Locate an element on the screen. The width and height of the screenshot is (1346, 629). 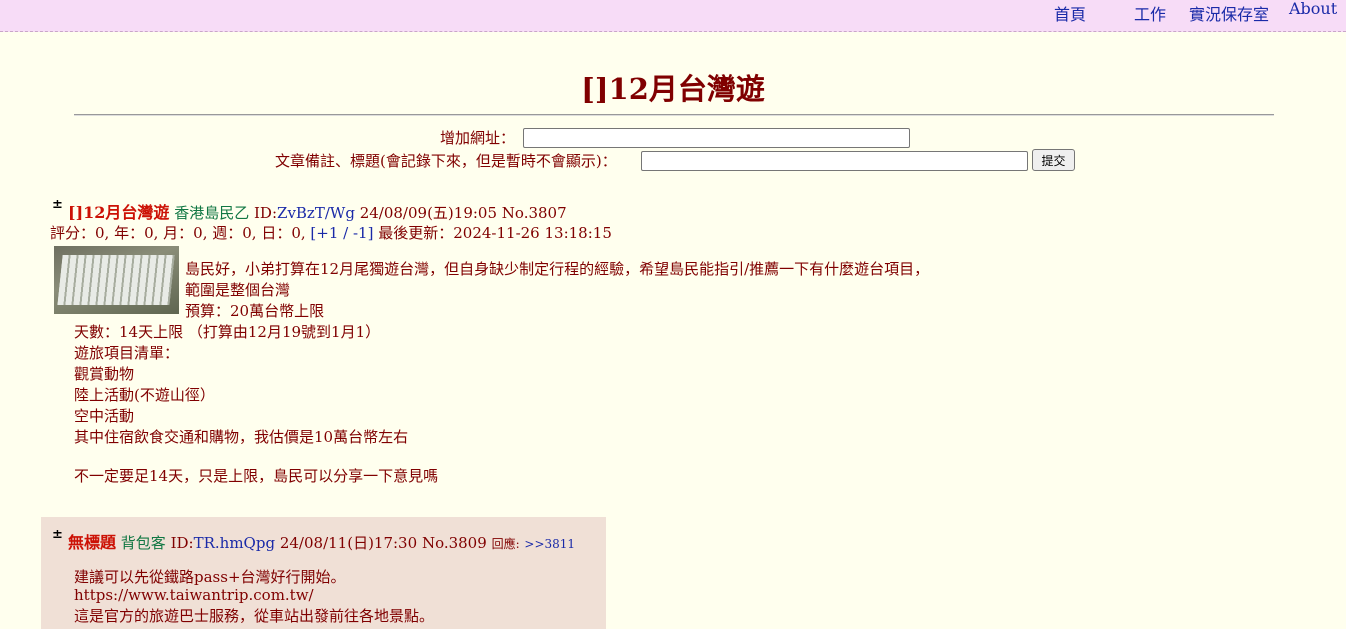
post-datetime: 24/08/09(五)19:05 is located at coordinates (428, 213).